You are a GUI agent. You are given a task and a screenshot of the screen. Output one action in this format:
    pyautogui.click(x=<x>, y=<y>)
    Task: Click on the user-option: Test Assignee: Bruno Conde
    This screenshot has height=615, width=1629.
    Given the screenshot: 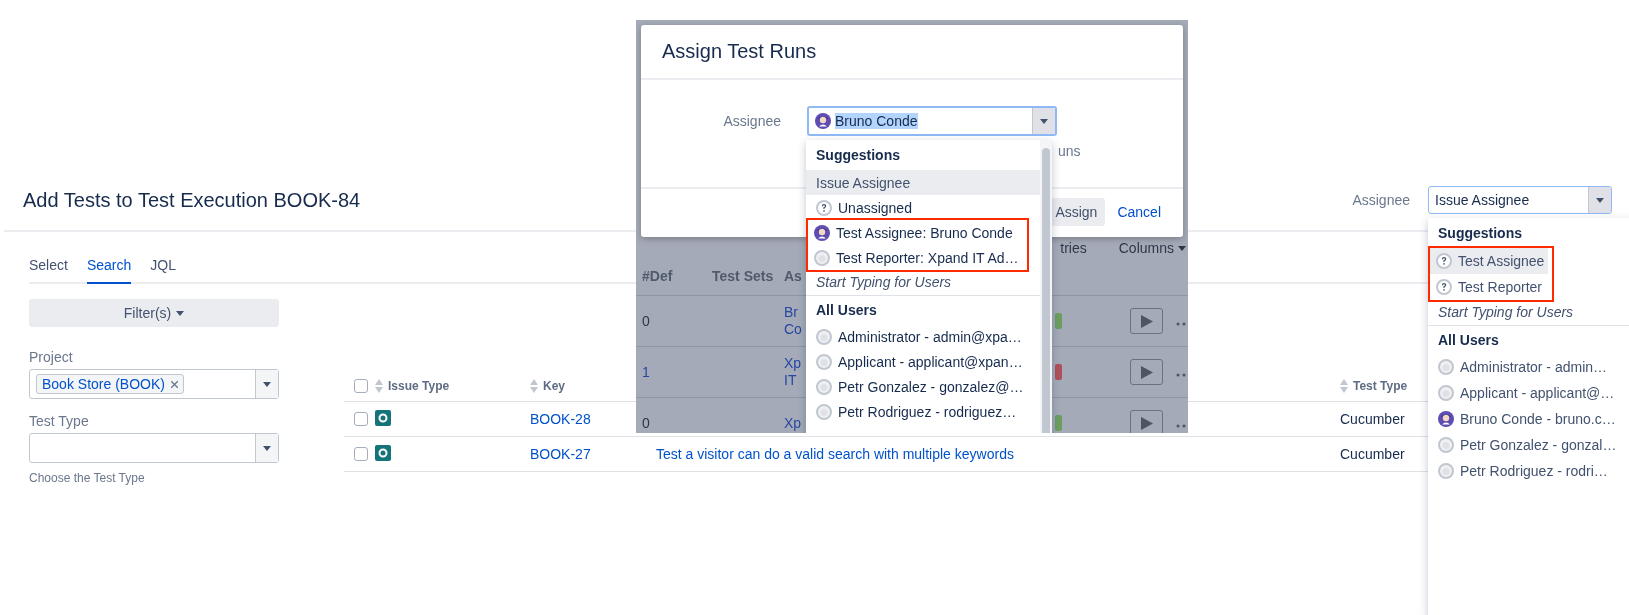 What is the action you would take?
    pyautogui.click(x=915, y=232)
    